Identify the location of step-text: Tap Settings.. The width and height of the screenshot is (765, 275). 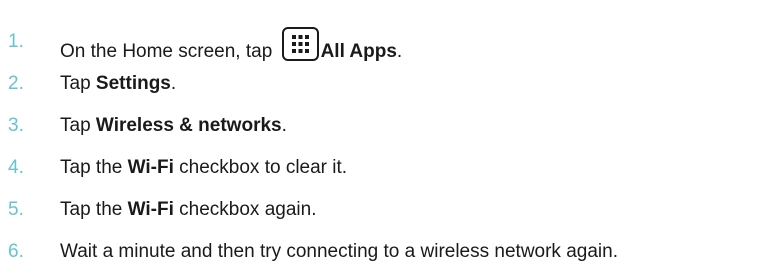
(118, 83).